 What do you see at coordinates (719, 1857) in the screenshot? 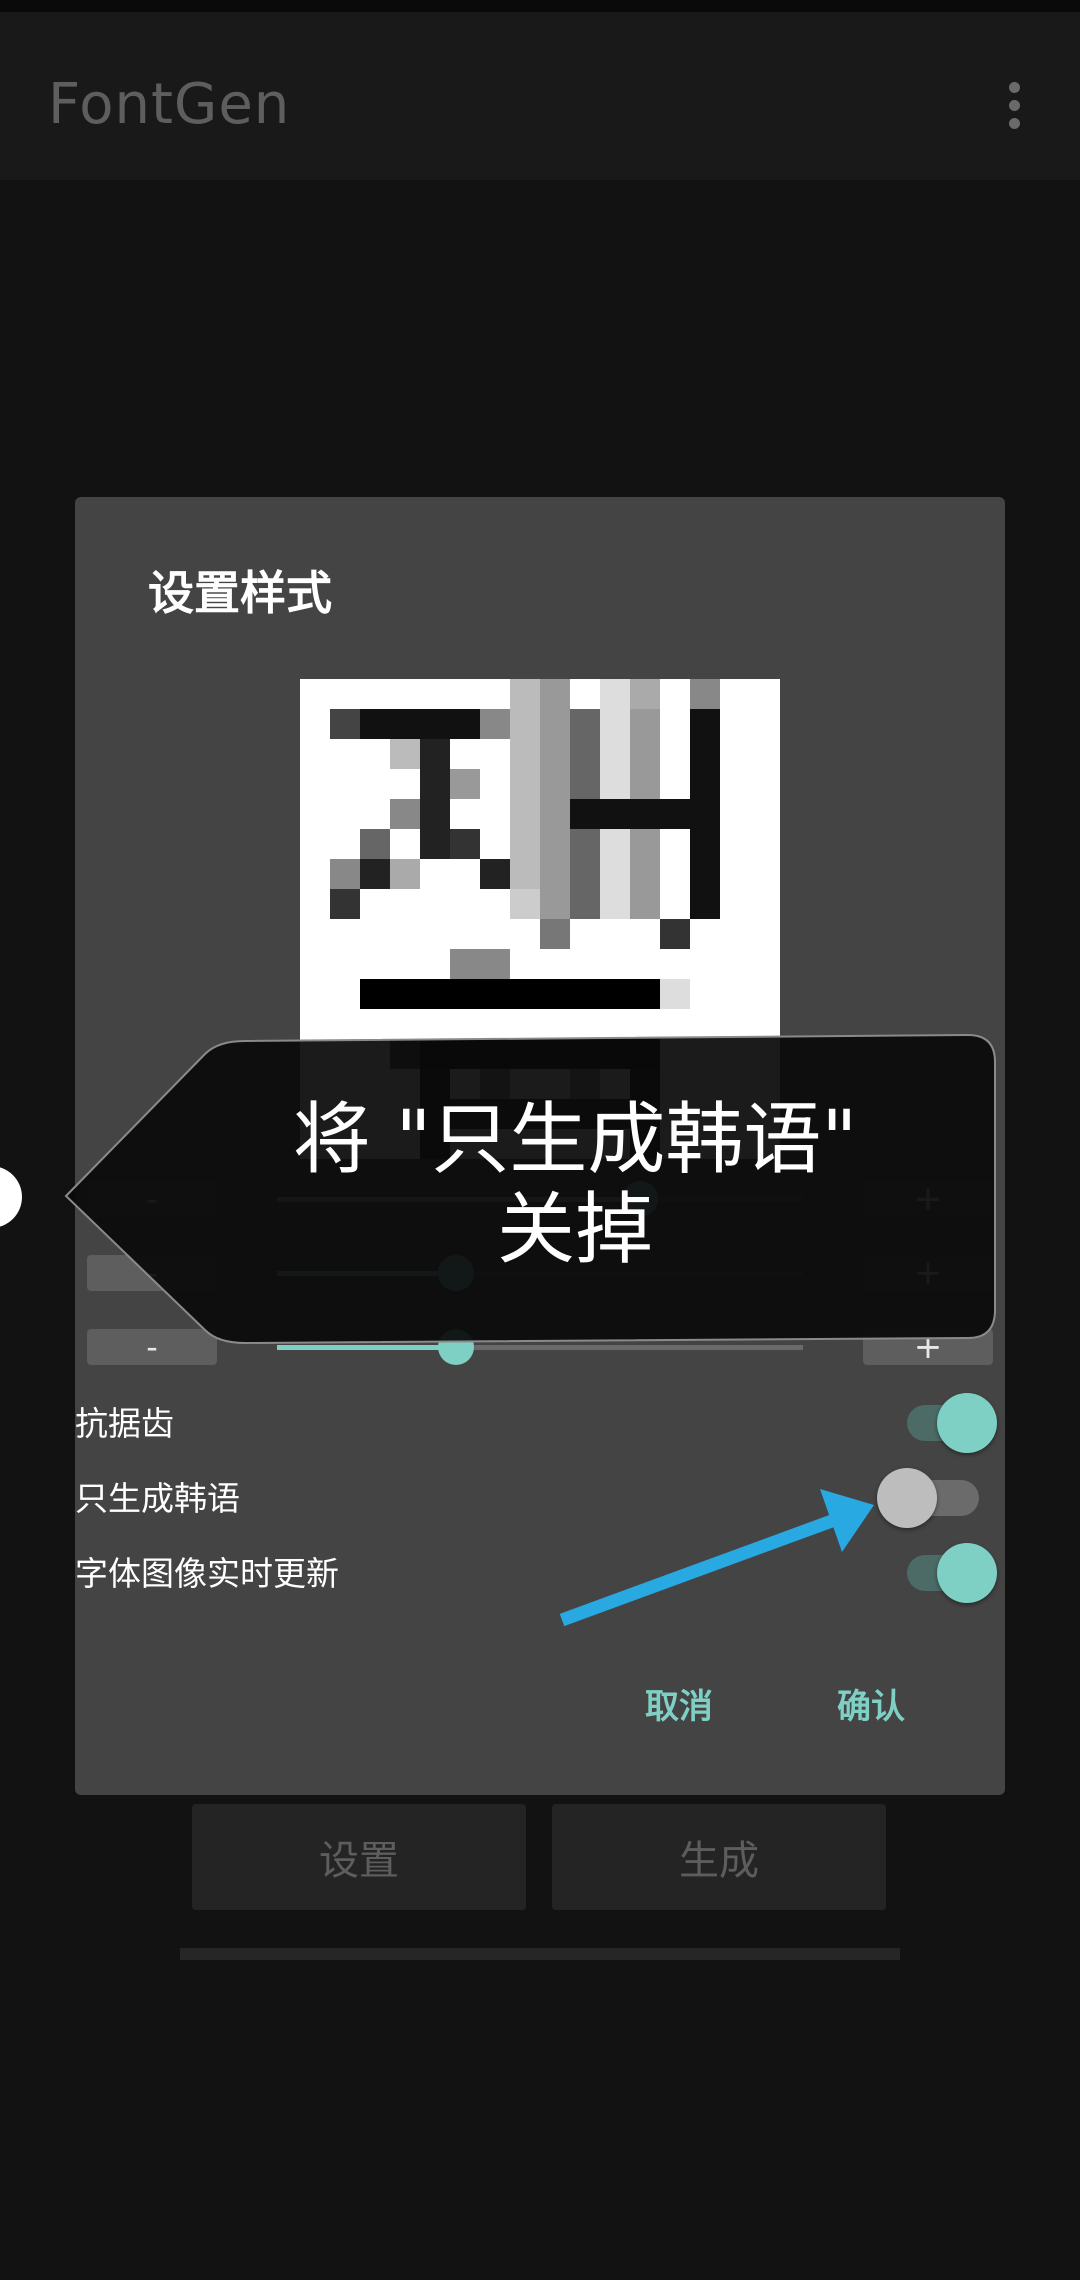
I see `generate-button: 生成` at bounding box center [719, 1857].